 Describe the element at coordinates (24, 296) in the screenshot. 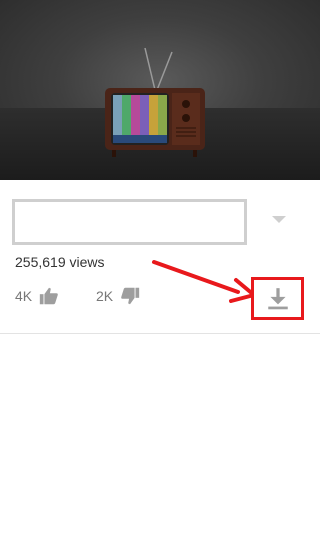

I see `like-count: 4K` at that location.